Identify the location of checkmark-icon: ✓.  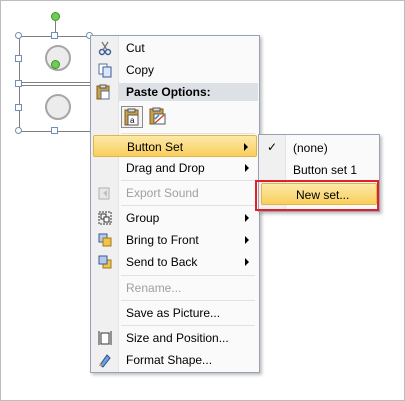
(272, 147).